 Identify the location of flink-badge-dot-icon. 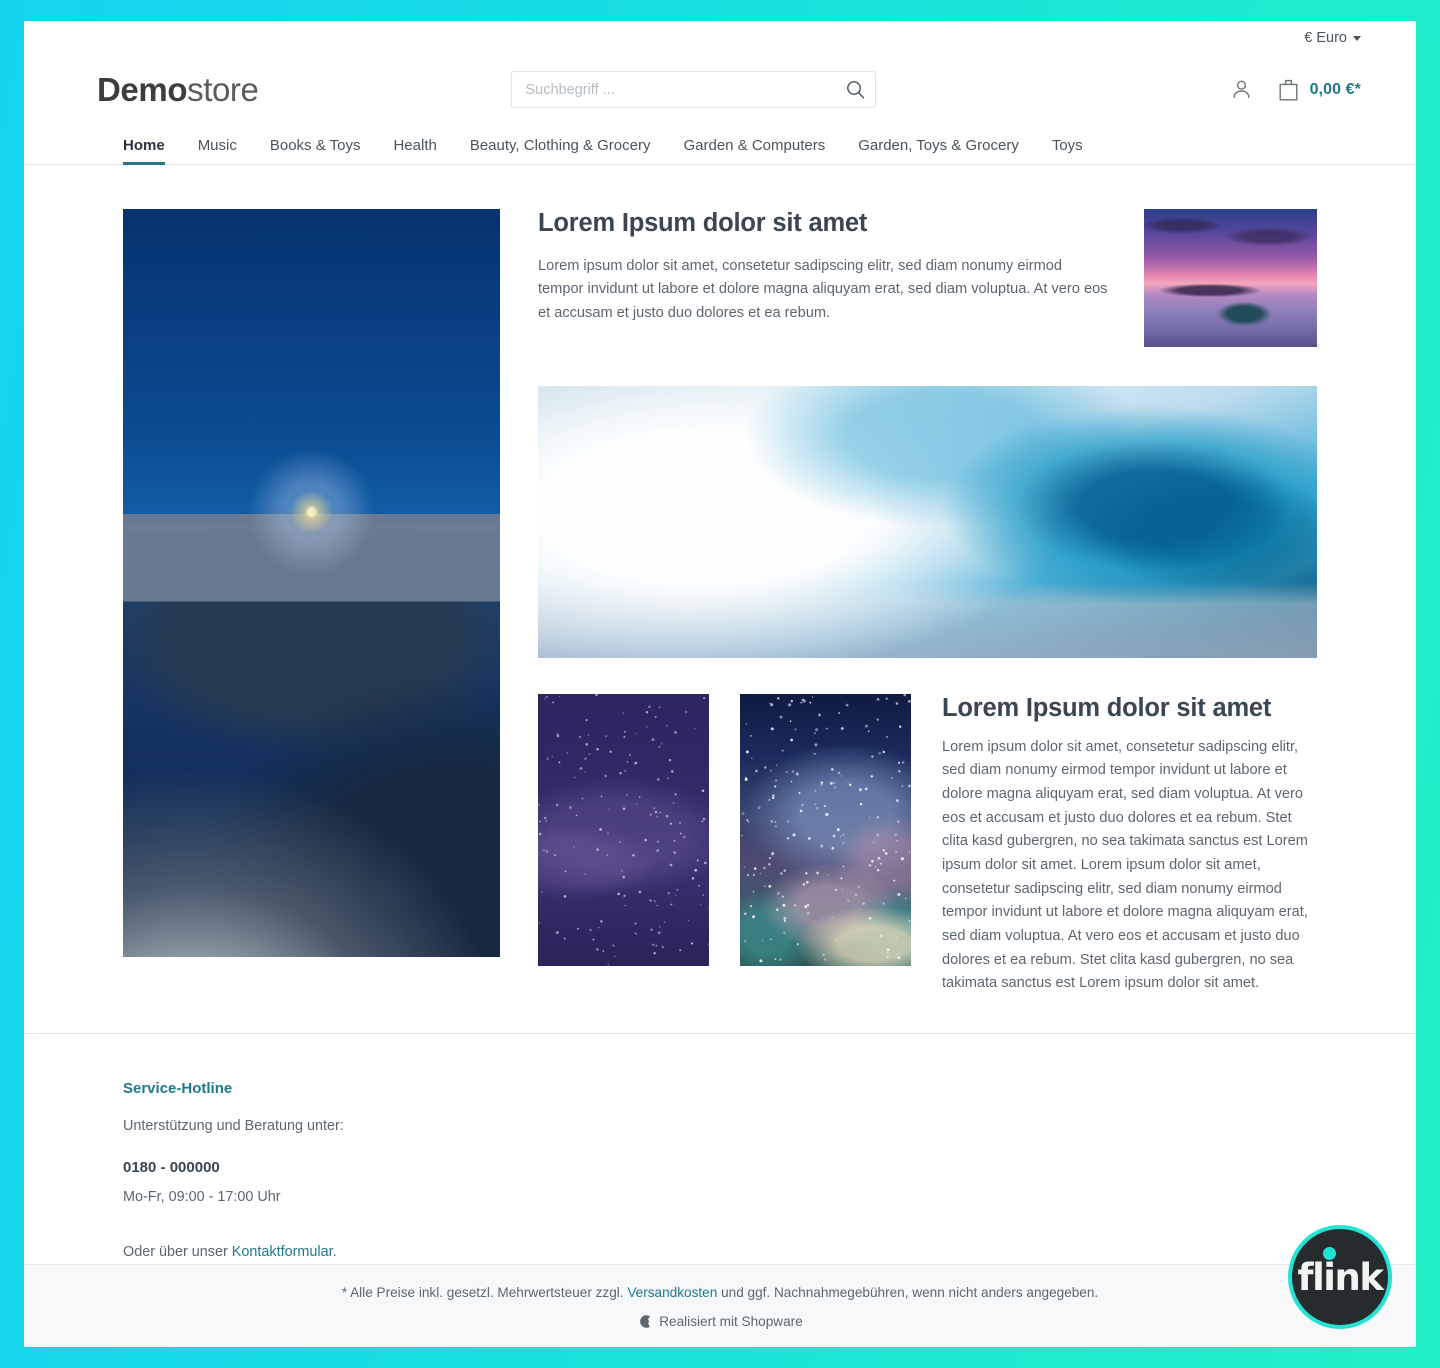
(1329, 1253).